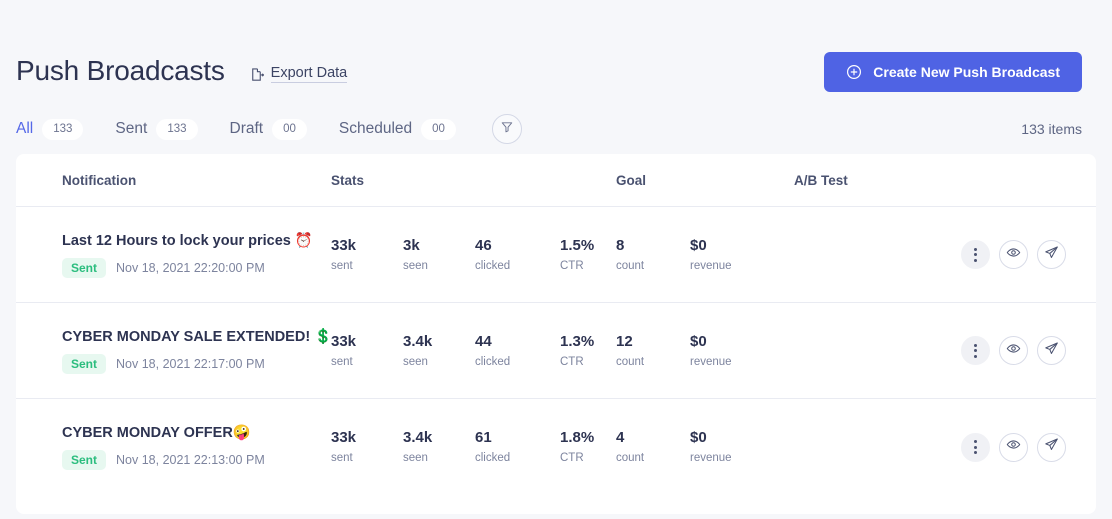  Describe the element at coordinates (577, 341) in the screenshot. I see `stat-ctr-value: 1.3%` at that location.